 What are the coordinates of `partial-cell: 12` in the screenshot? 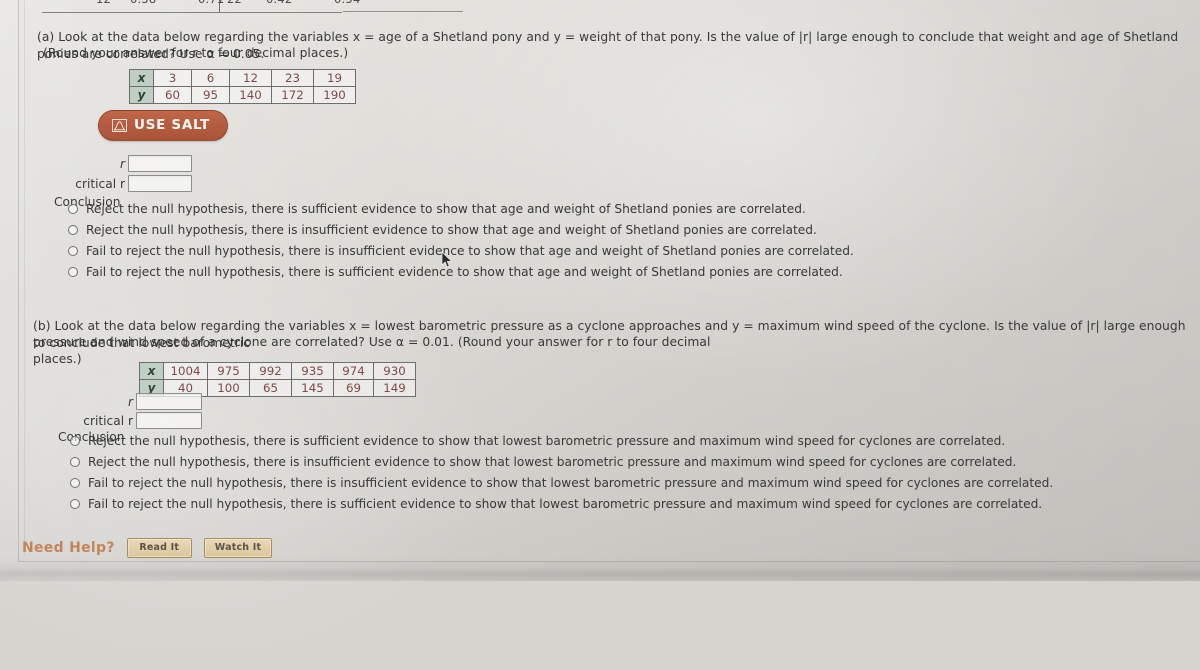 It's located at (103, 3).